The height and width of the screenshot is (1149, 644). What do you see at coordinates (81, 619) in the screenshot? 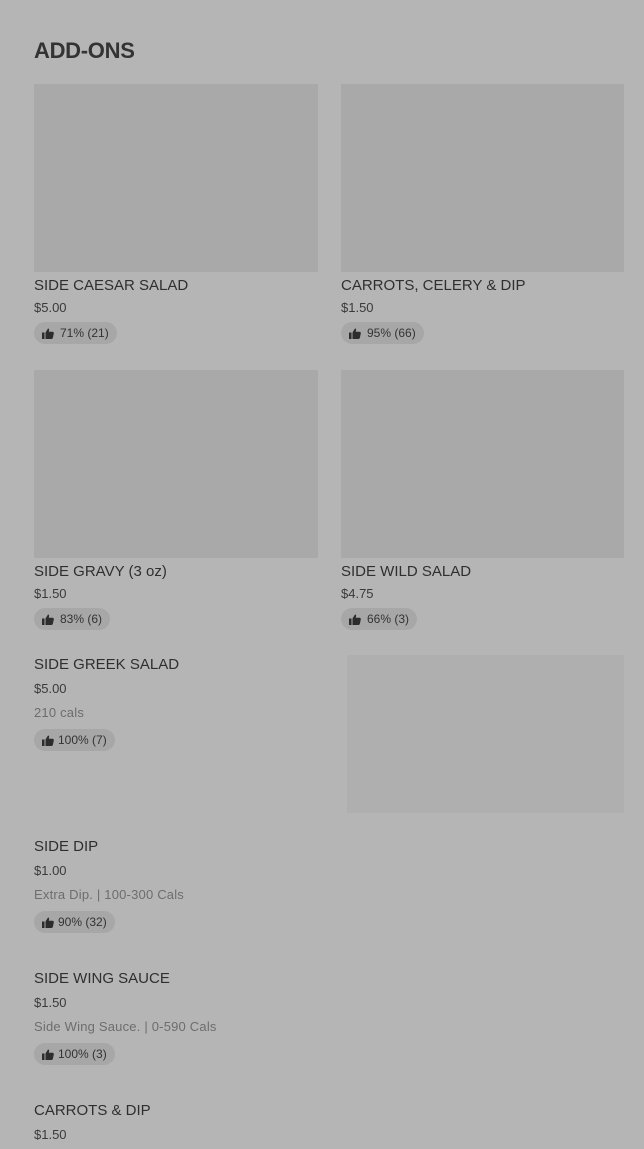
I see `rating-text: 83% (6)` at bounding box center [81, 619].